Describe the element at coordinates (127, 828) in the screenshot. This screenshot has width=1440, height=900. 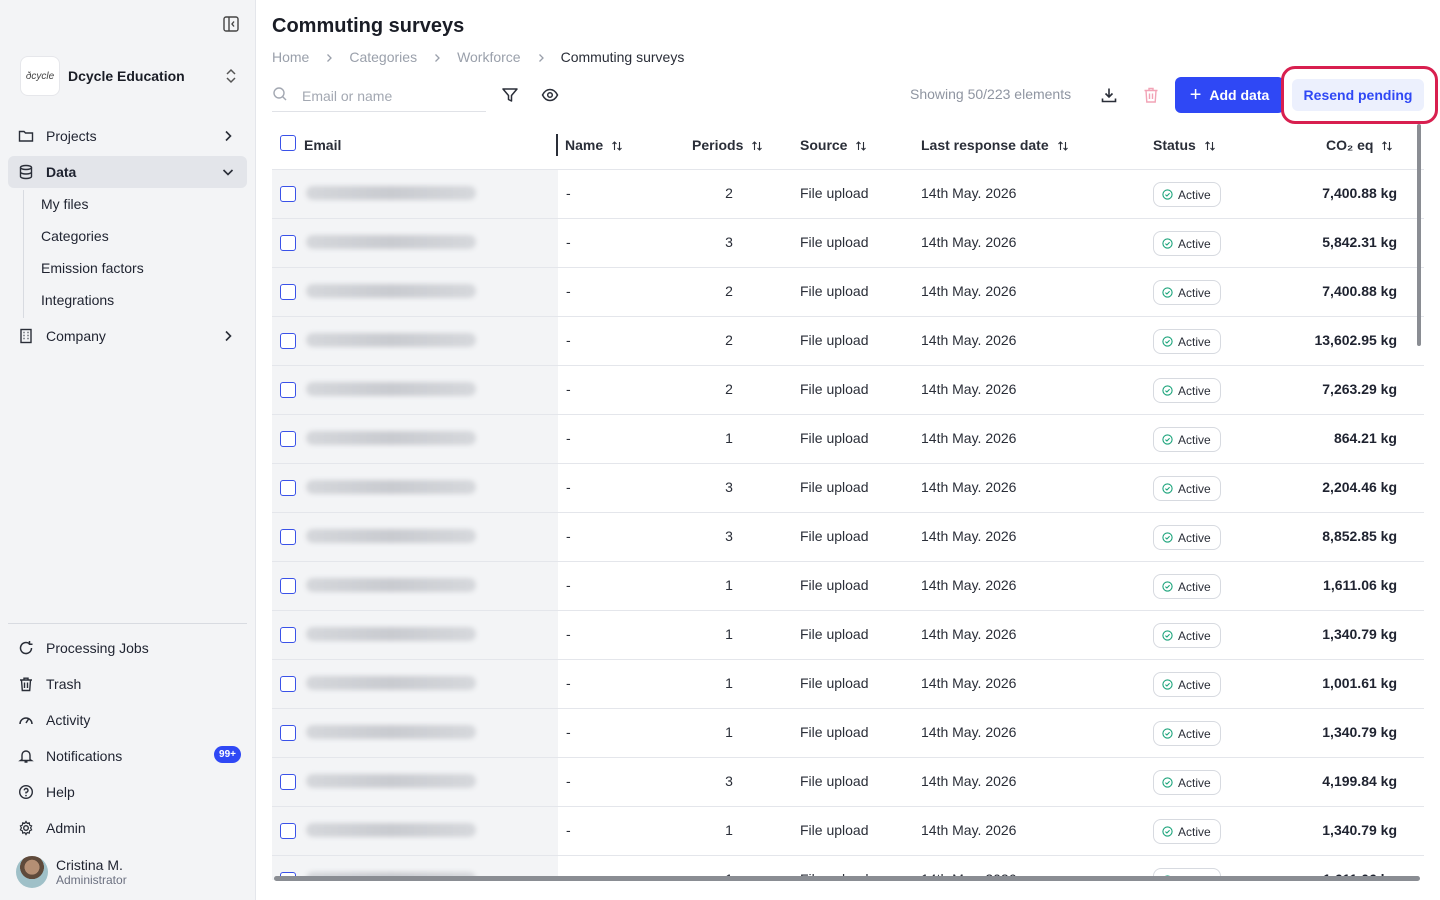
I see `sidebar-item-admin: Admin` at that location.